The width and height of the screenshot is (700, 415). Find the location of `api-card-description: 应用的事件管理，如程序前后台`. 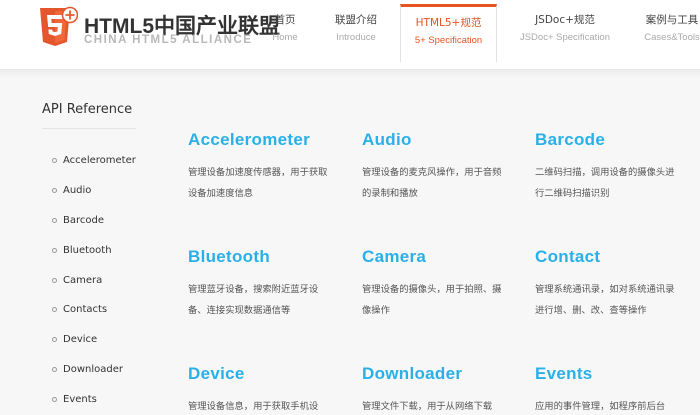

api-card-description: 应用的事件管理，如程序前后台 is located at coordinates (600, 406).